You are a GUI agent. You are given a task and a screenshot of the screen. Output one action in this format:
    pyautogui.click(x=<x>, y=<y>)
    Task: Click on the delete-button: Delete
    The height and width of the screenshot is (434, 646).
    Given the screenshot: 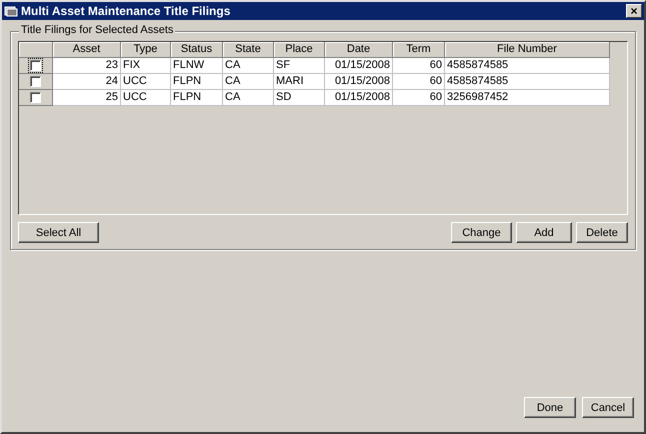 What is the action you would take?
    pyautogui.click(x=602, y=232)
    